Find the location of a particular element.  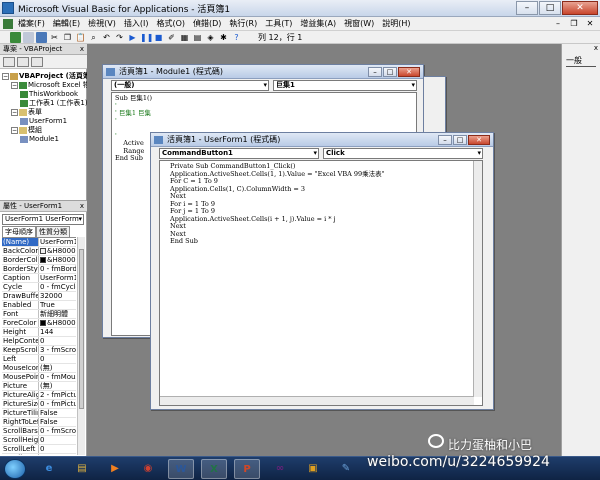

property-row: Enabled True is located at coordinates (39, 305).